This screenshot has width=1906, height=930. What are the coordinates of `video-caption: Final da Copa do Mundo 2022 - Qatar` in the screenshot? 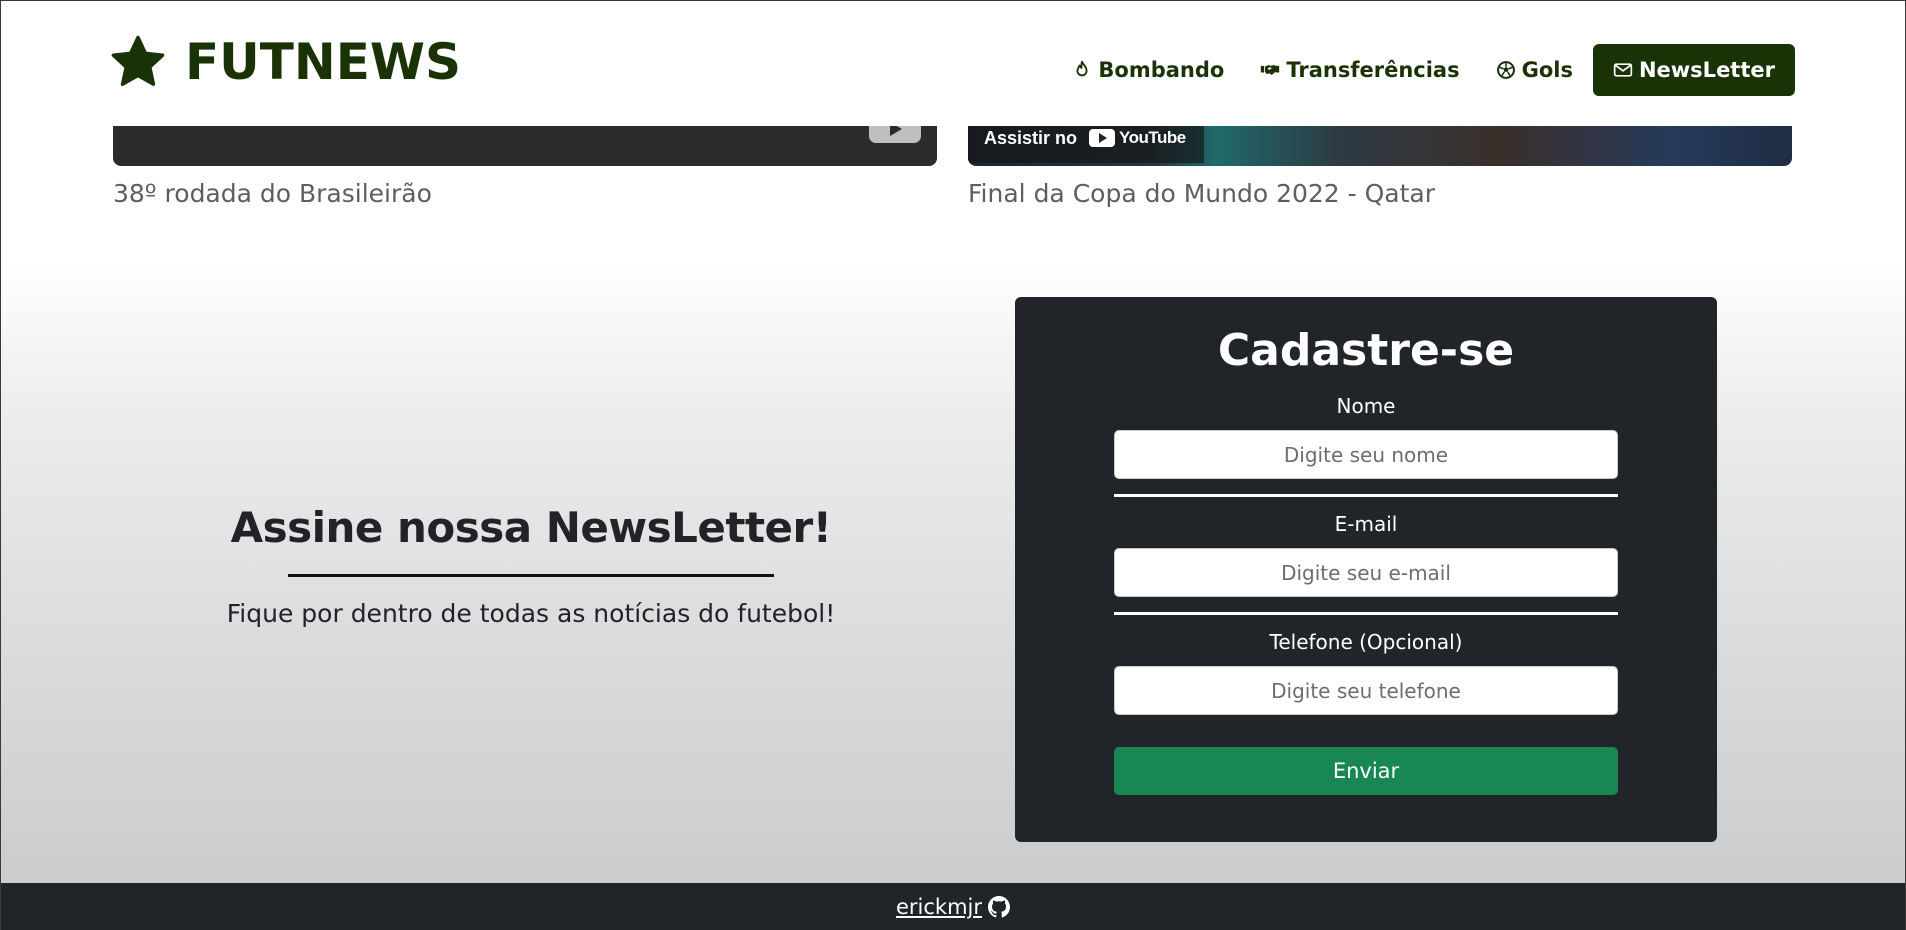 It's located at (1202, 193).